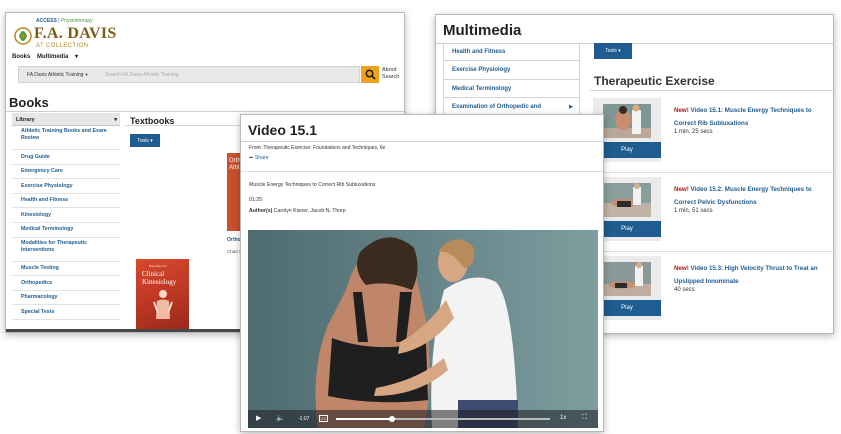  I want to click on search-button, so click(370, 74).